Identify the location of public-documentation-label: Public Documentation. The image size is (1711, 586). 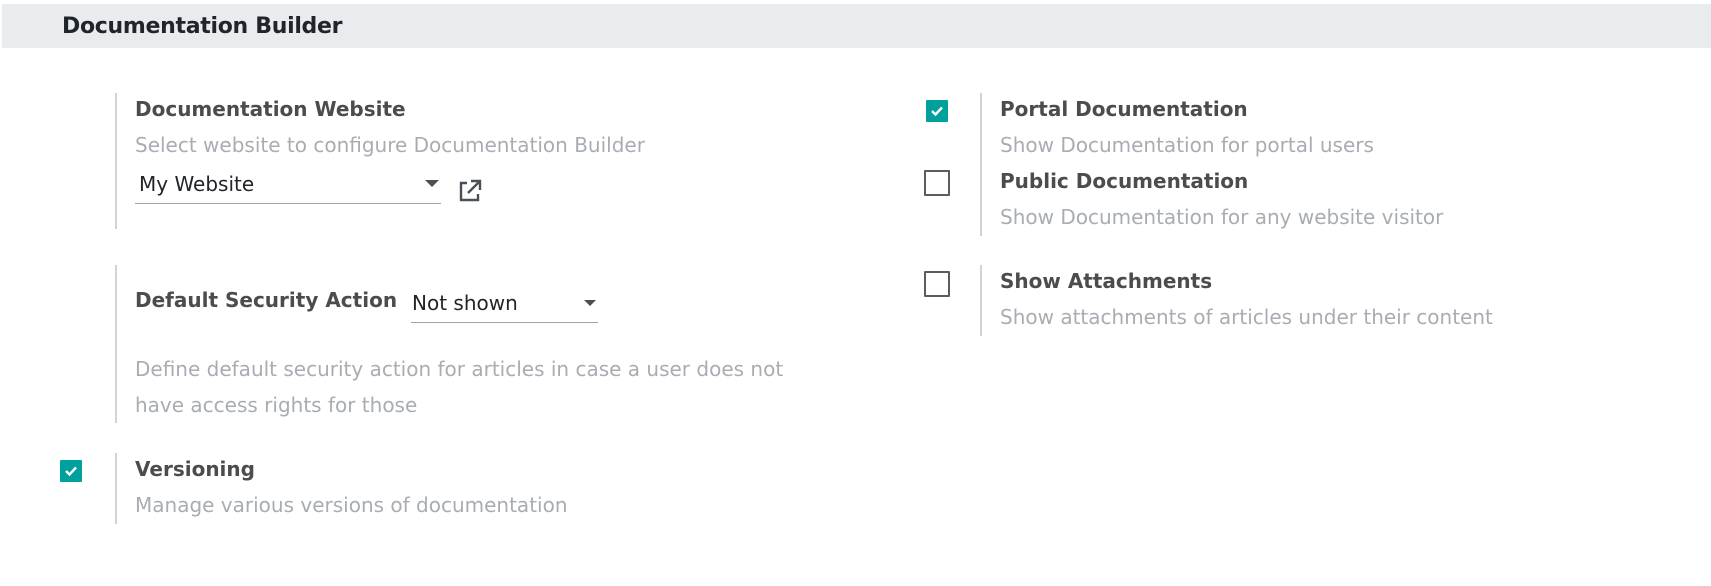
(1124, 181).